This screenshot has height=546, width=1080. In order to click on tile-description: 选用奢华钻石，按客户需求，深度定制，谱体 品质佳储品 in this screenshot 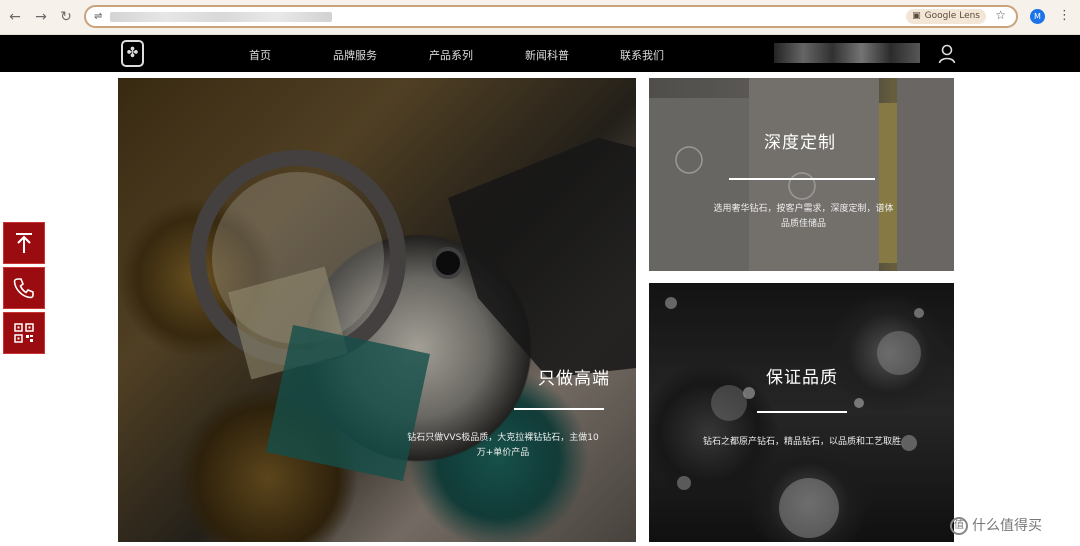, I will do `click(803, 217)`.